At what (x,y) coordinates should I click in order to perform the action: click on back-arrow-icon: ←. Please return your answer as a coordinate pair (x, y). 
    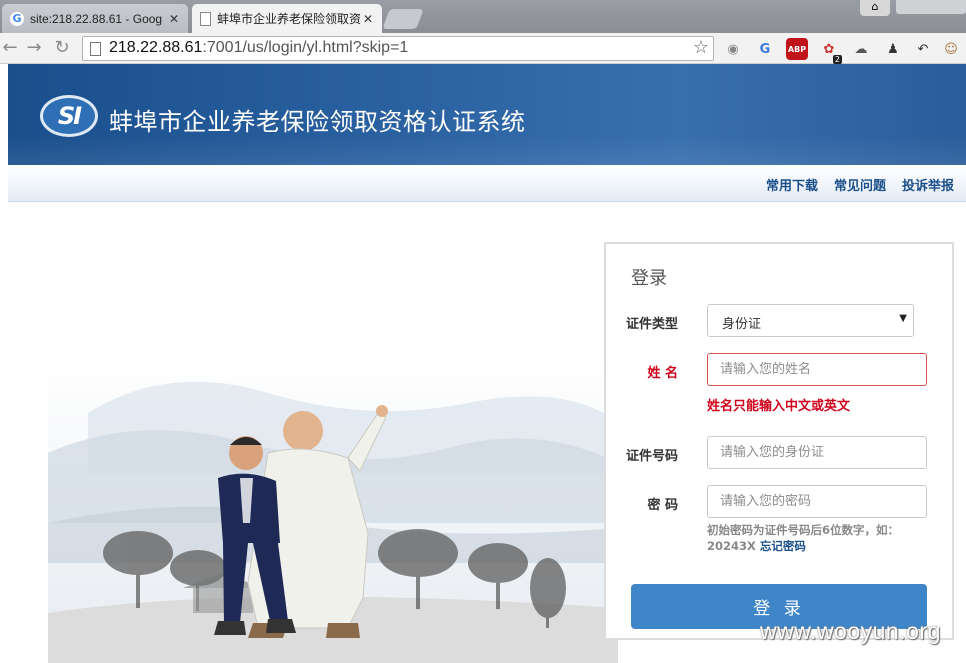
    Looking at the image, I should click on (10, 48).